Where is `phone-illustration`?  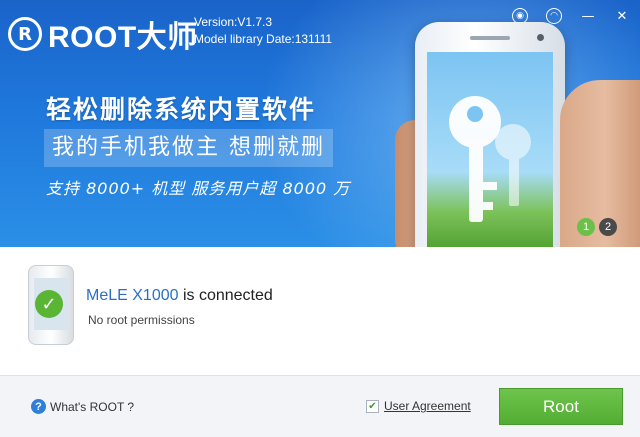
phone-illustration is located at coordinates (490, 134).